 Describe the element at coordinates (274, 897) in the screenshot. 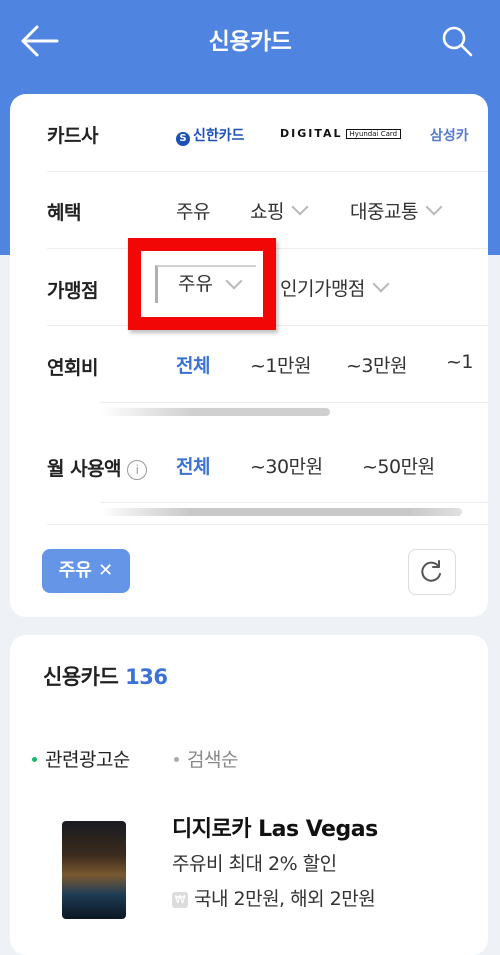

I see `card-annual-fee: ₩ 국내 2만원, 해외 2만원` at that location.